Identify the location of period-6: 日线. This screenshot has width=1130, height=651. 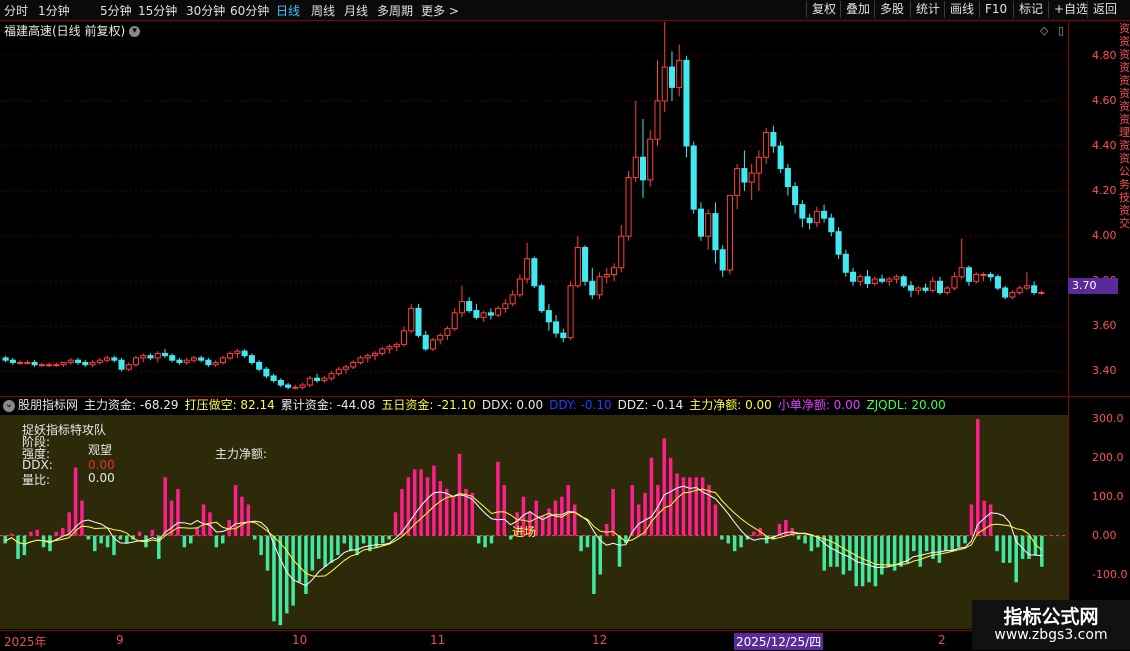
(288, 10).